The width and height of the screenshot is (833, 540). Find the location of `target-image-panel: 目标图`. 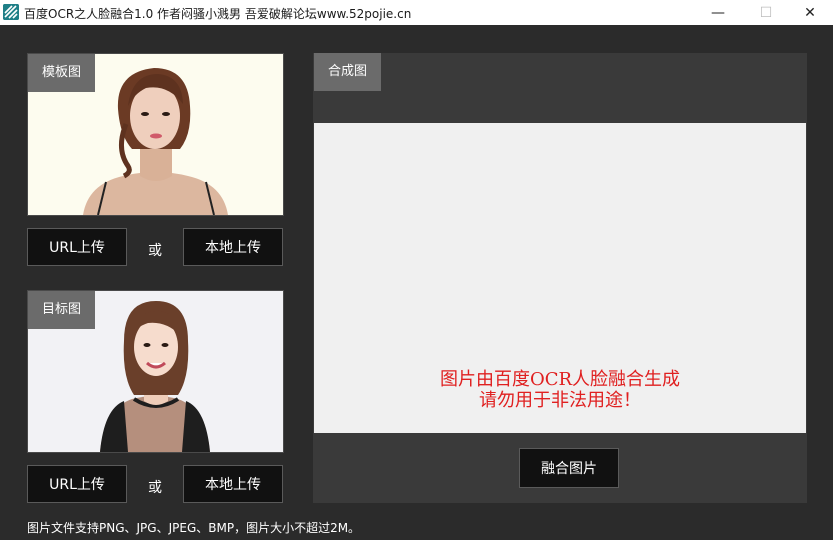

target-image-panel: 目标图 is located at coordinates (155, 371).